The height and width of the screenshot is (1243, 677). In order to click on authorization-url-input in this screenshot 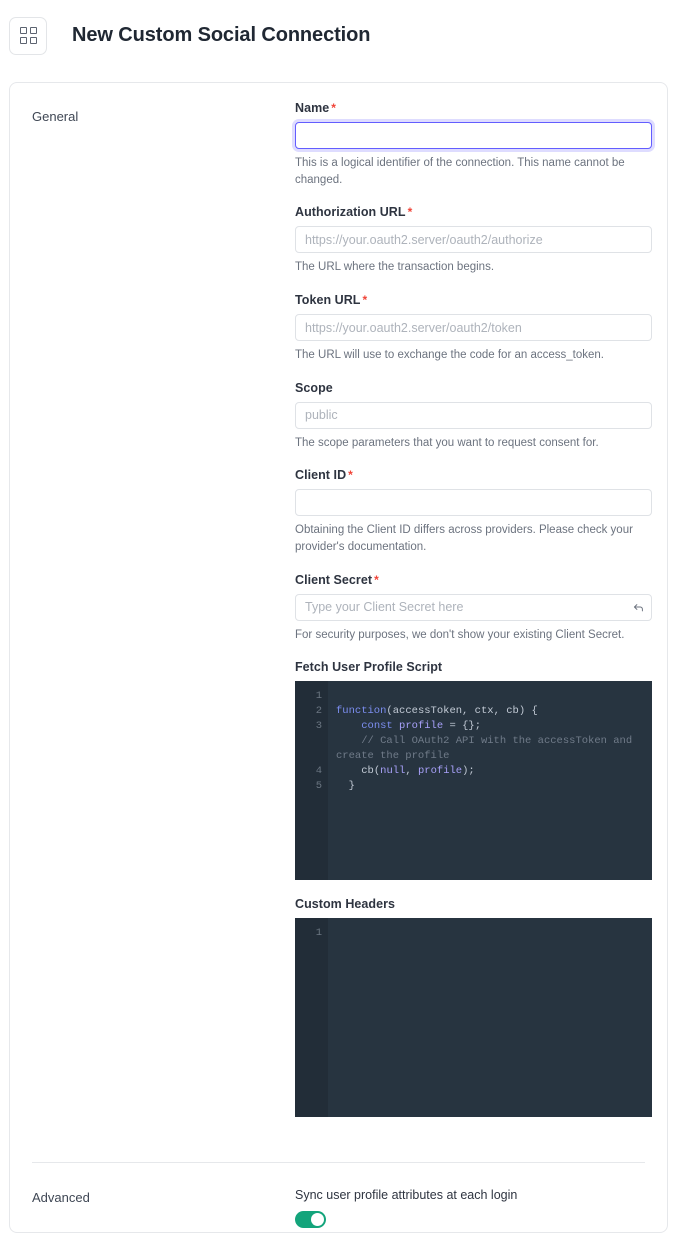, I will do `click(473, 240)`.